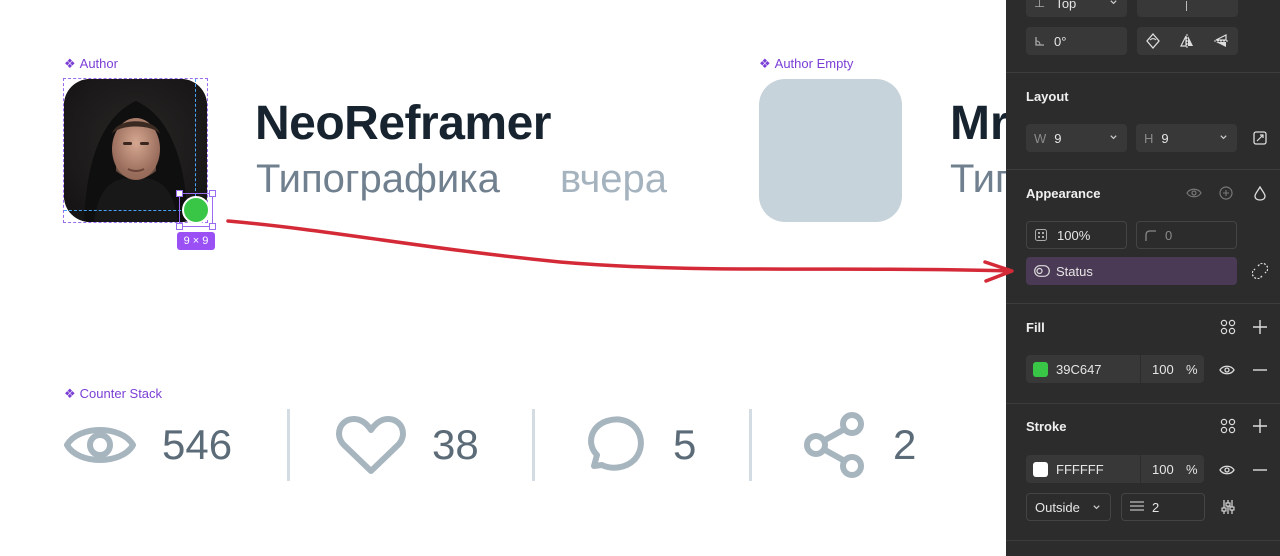 The image size is (1280, 556). I want to click on fill-opacity-unit: %, so click(1192, 369).